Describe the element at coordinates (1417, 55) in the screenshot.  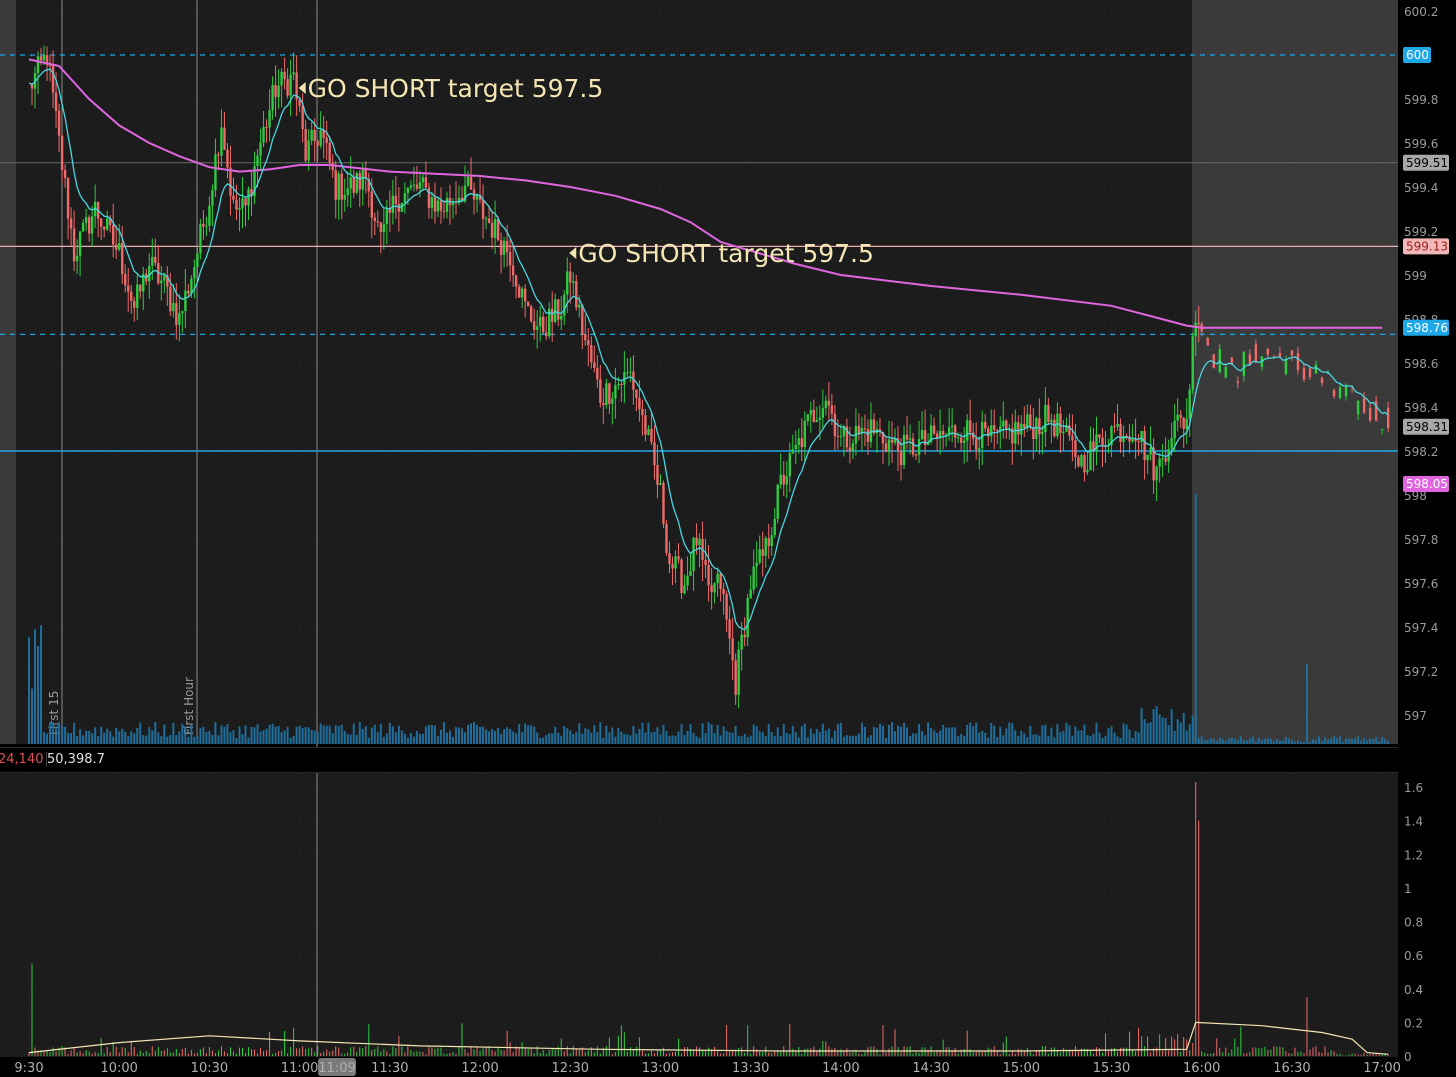
I see `price-tag-label: 600` at that location.